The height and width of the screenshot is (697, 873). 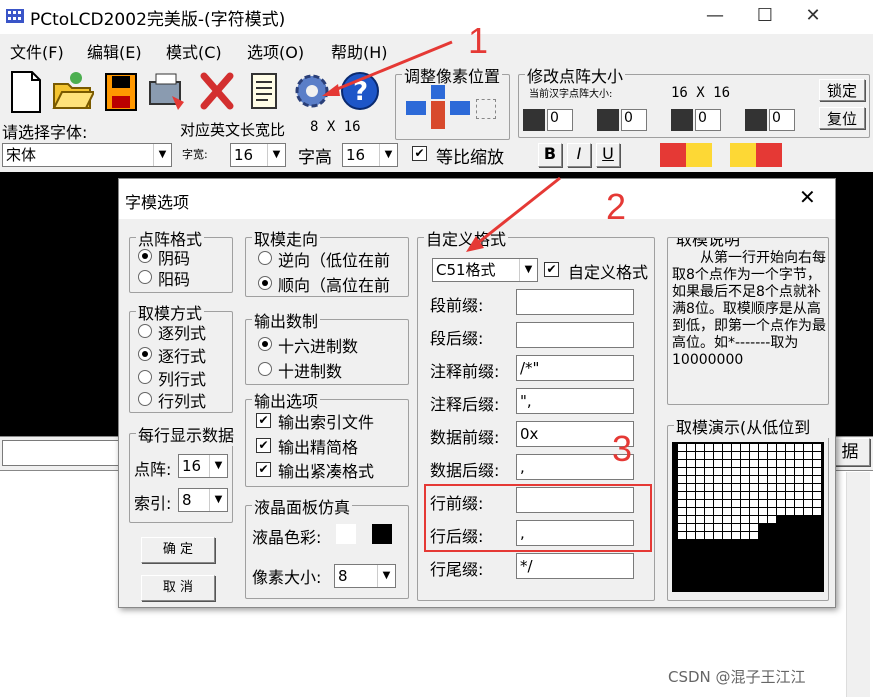 What do you see at coordinates (441, 146) in the screenshot?
I see `annotation-arrows` at bounding box center [441, 146].